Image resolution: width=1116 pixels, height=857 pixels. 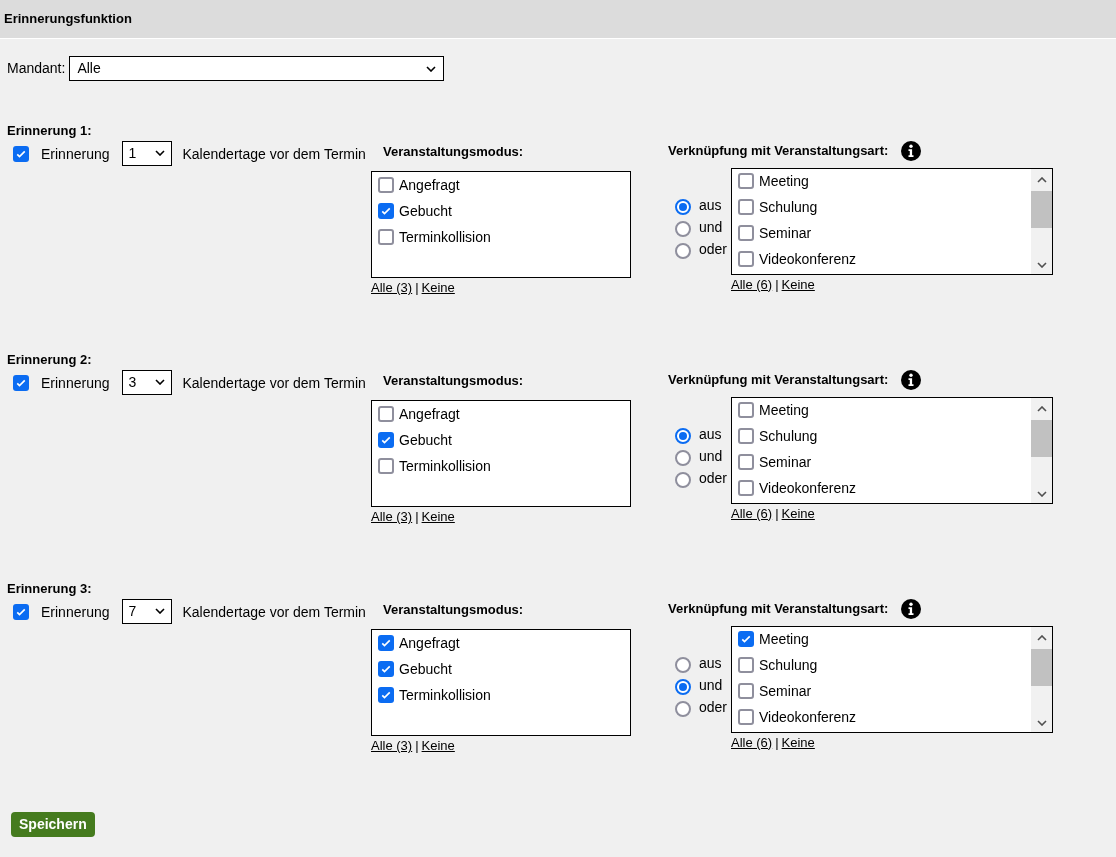 I want to click on page-title: Erinnerungsfunktion, so click(x=68, y=19).